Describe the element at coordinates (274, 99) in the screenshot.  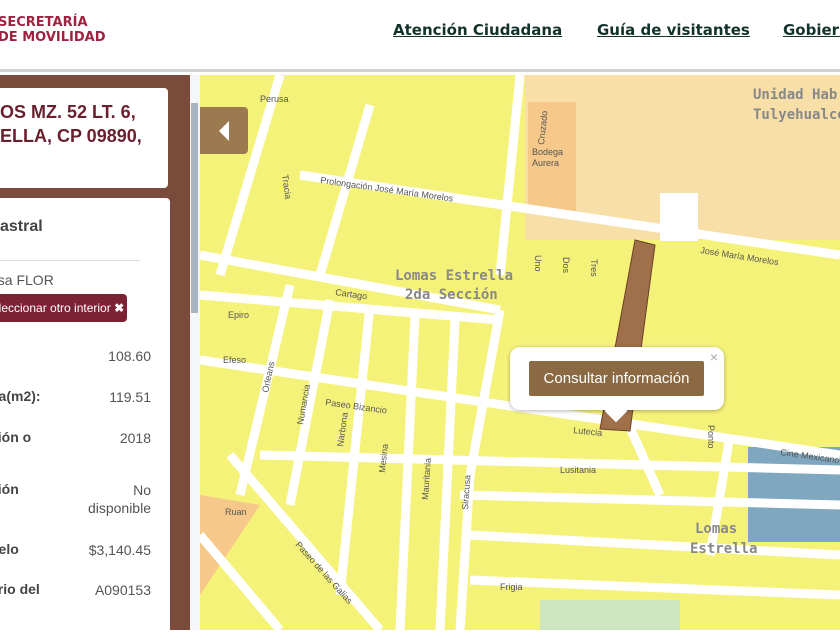
I see `street-perusa: Perusa` at that location.